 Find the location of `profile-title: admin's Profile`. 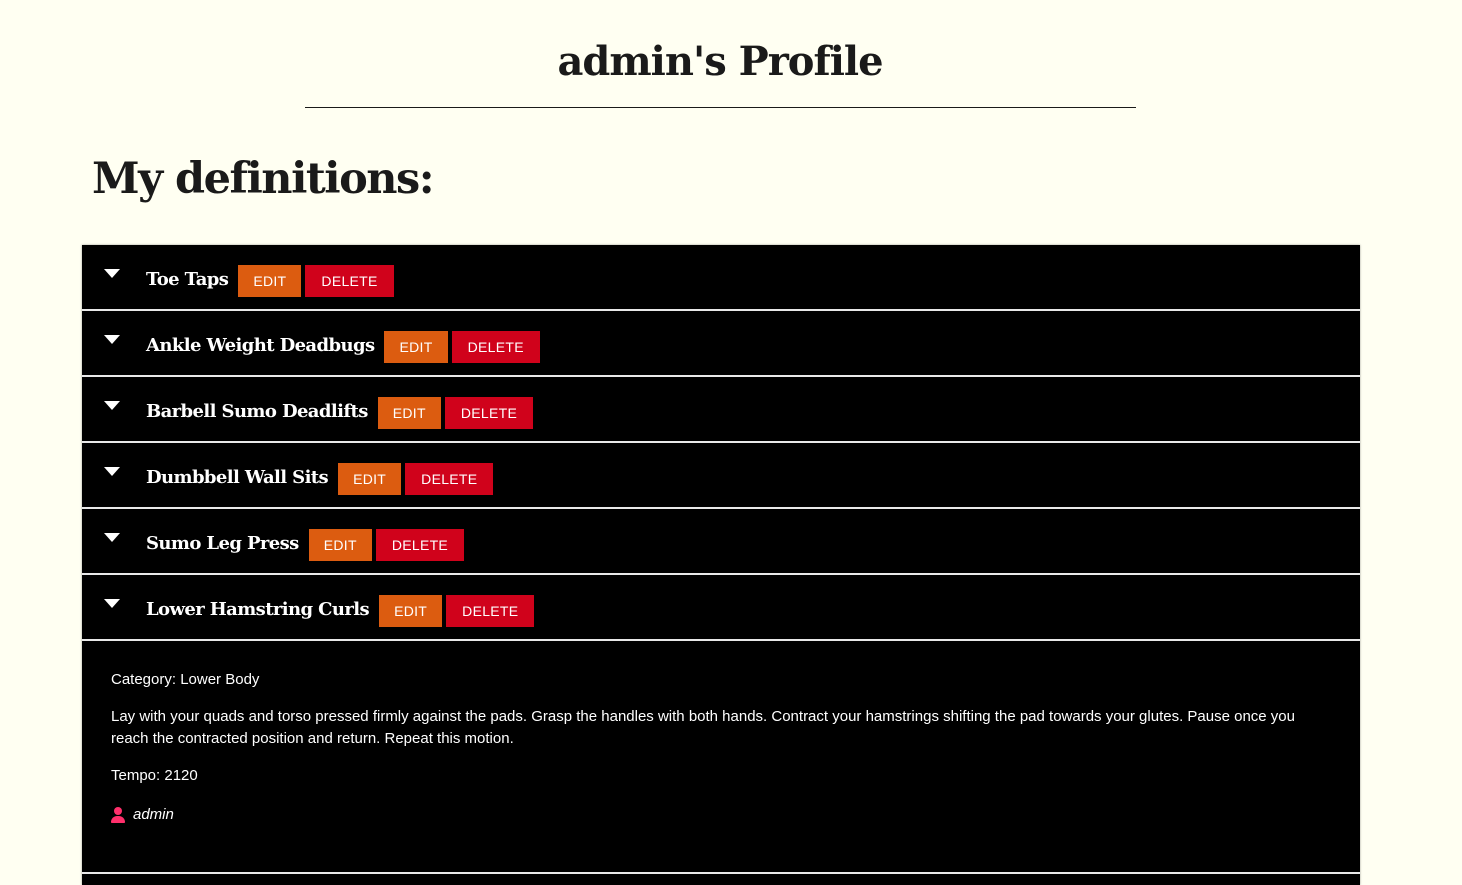

profile-title: admin's Profile is located at coordinates (720, 61).